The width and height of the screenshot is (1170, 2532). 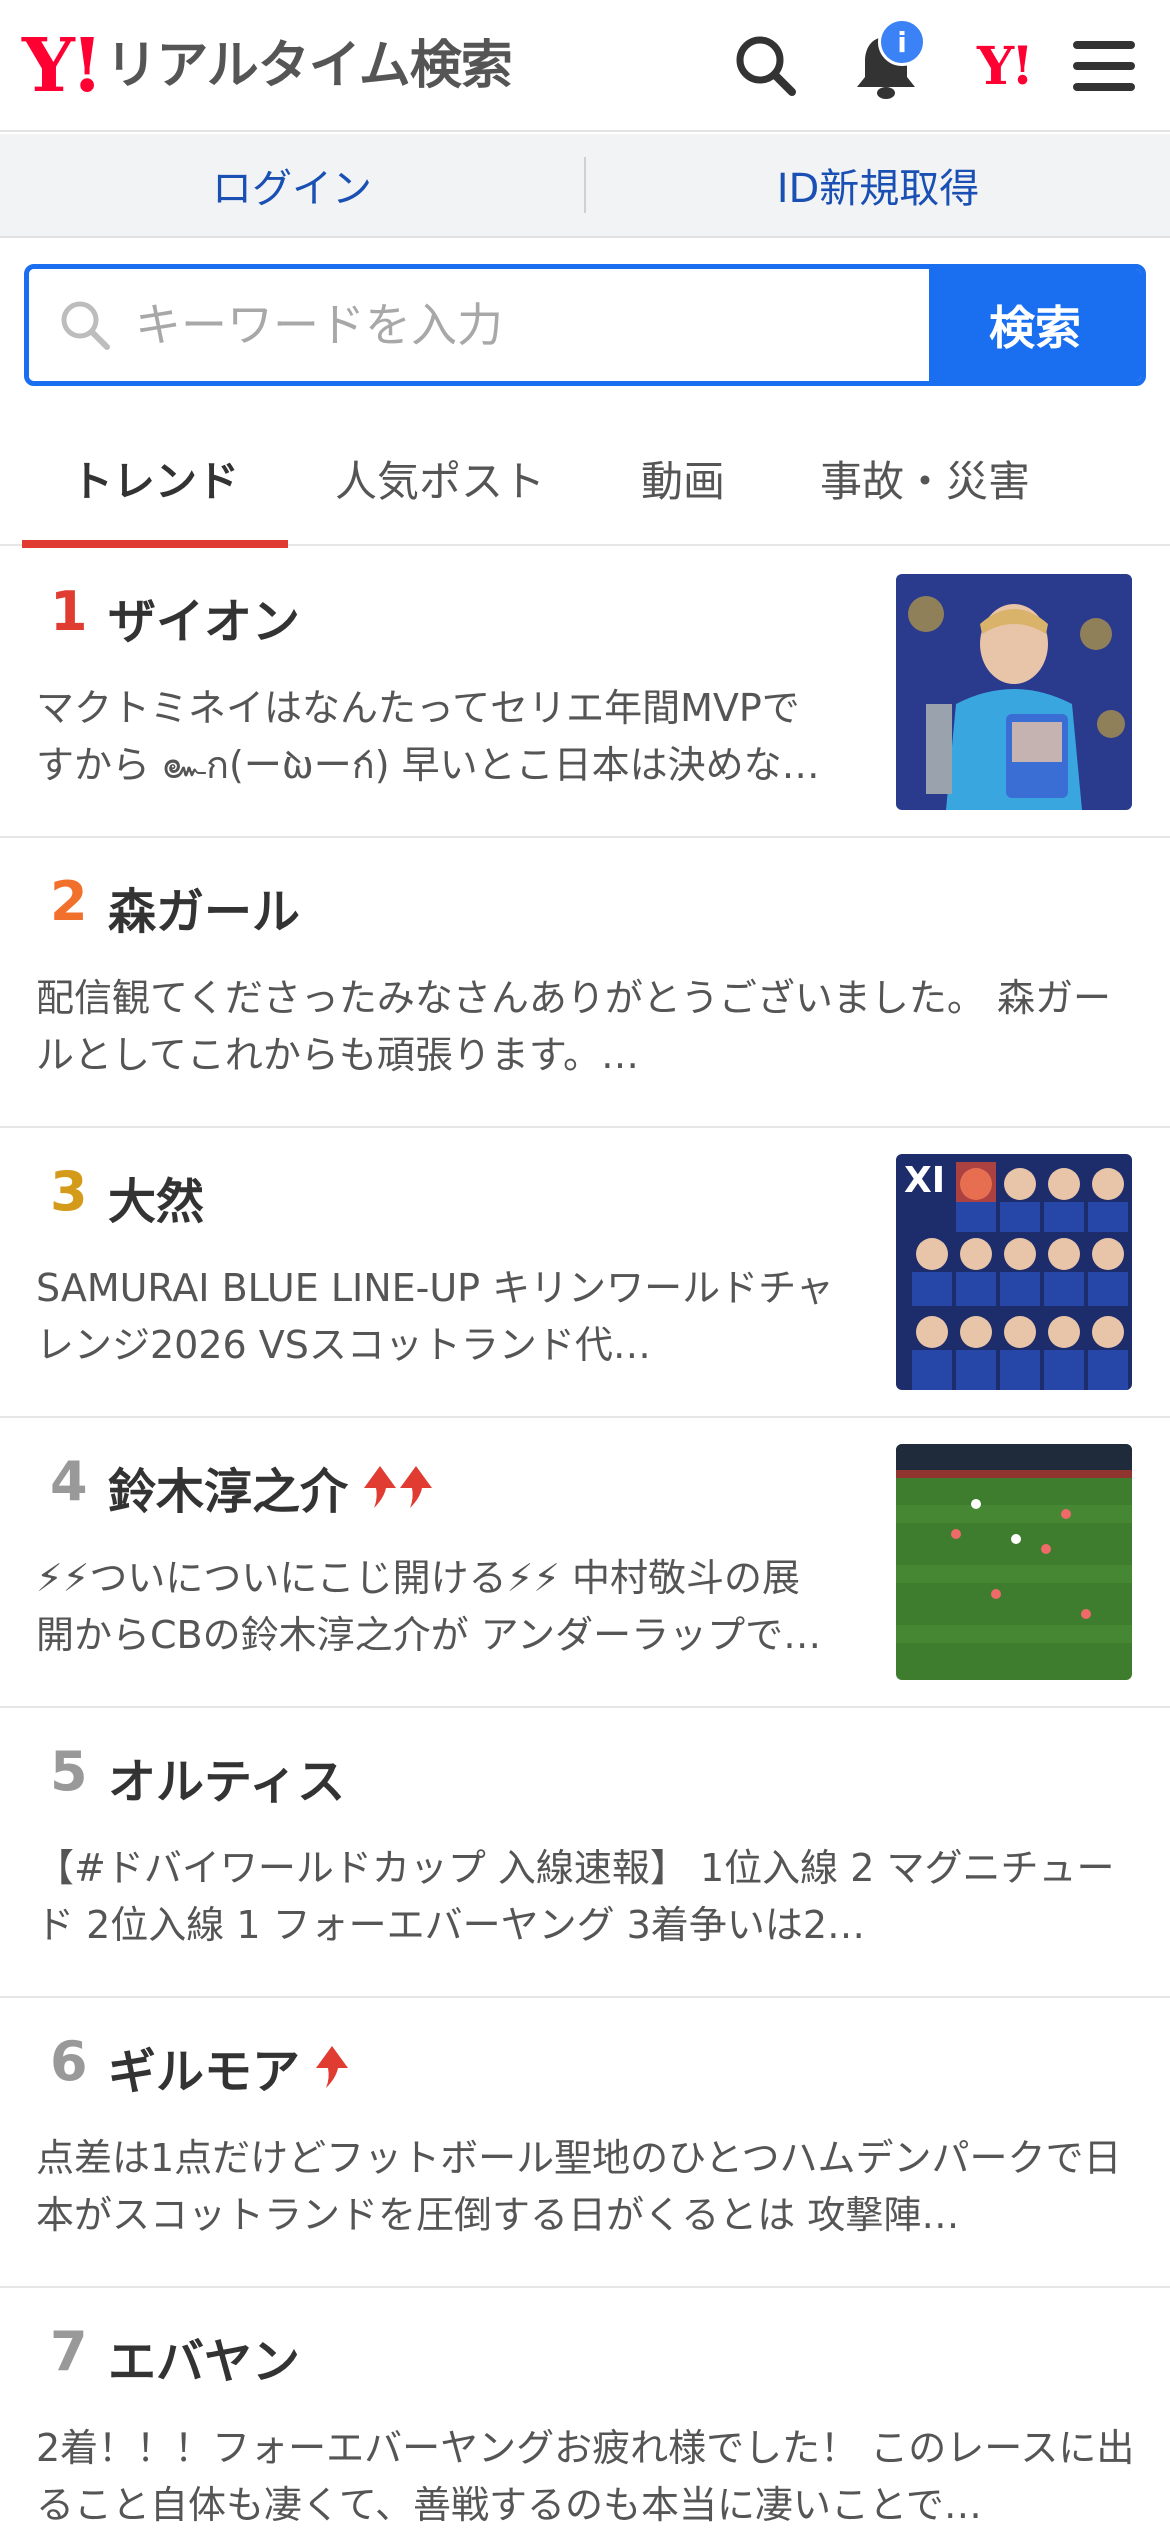 What do you see at coordinates (766, 66) in the screenshot?
I see `search-icon` at bounding box center [766, 66].